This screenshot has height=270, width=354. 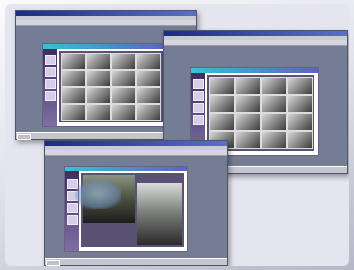 I want to click on highlight-glow, so click(x=98, y=195).